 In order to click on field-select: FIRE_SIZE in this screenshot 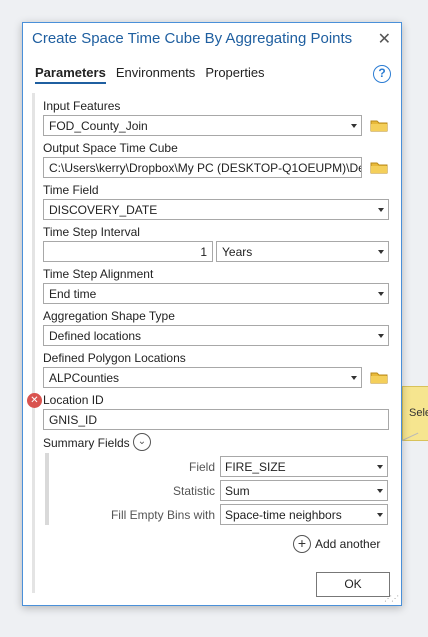, I will do `click(304, 466)`.